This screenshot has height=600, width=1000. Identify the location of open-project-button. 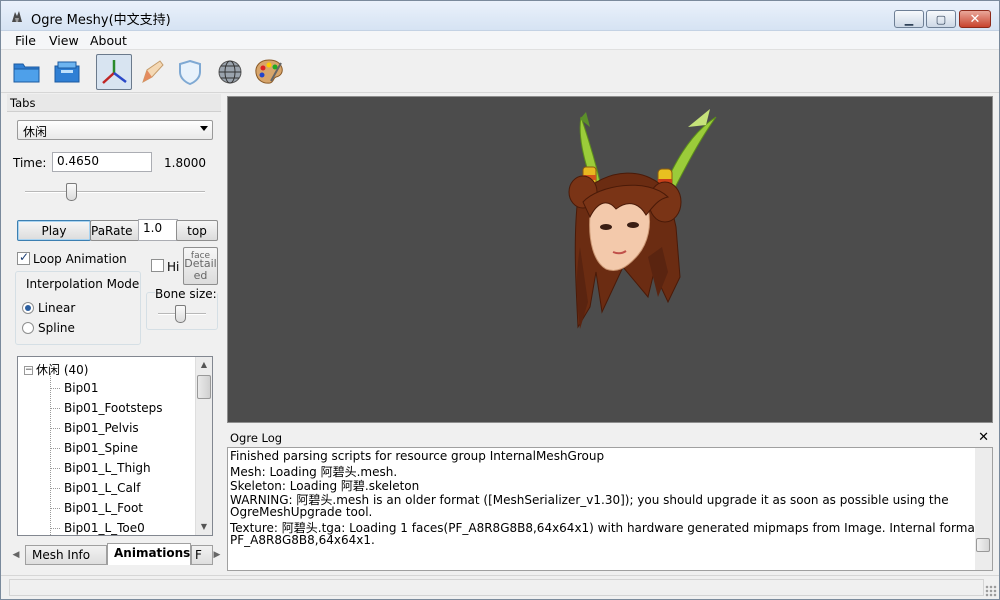
(67, 72).